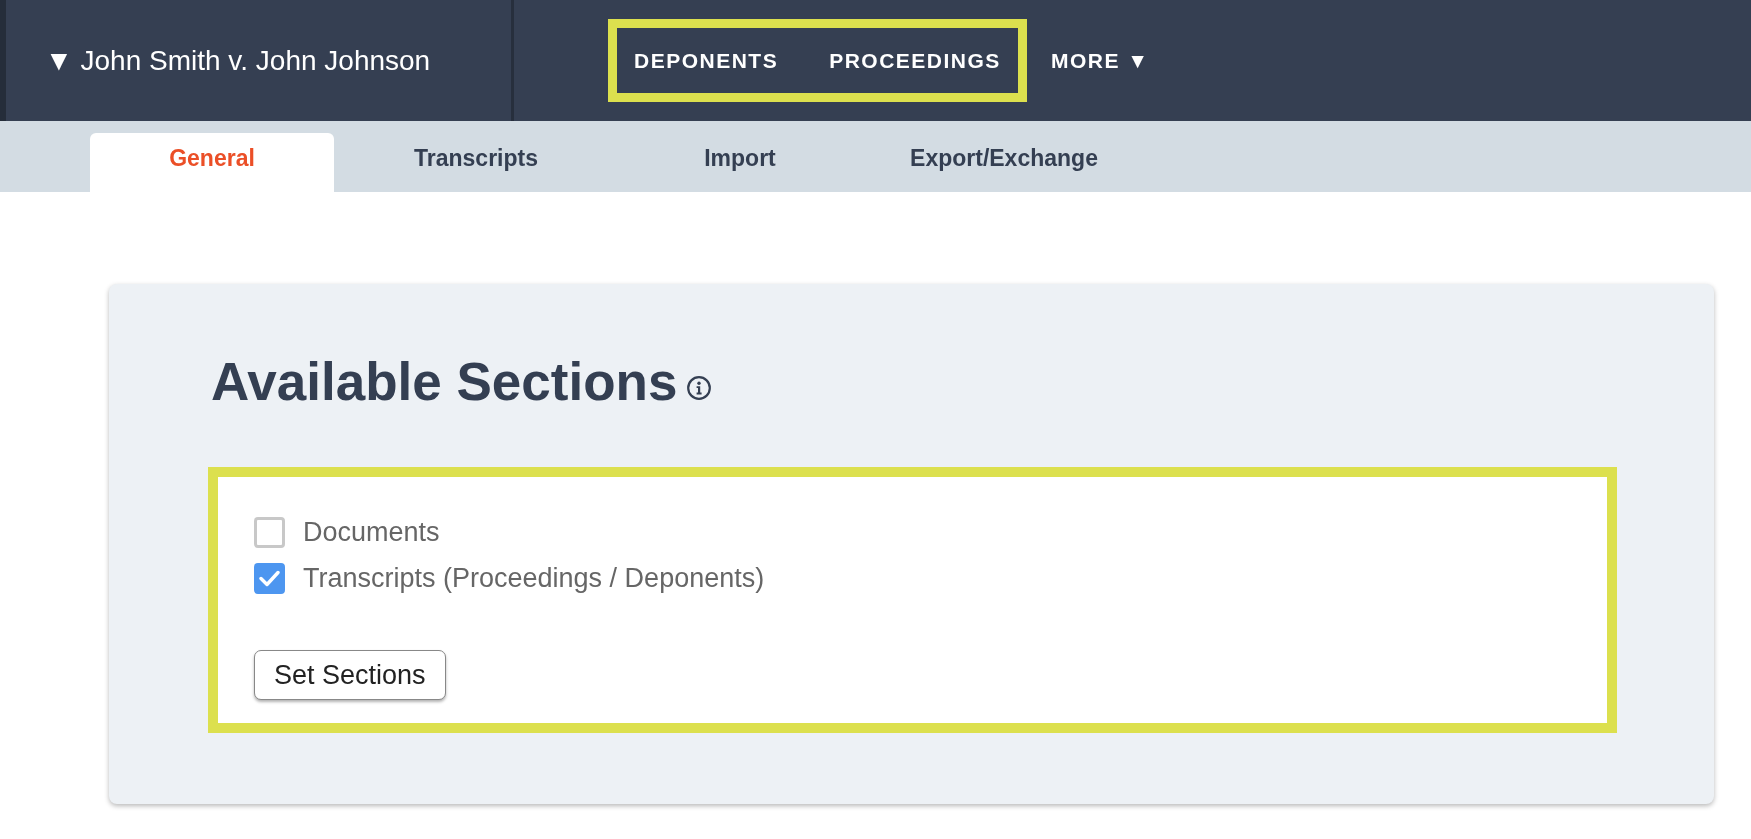  Describe the element at coordinates (212, 162) in the screenshot. I see `tab: General` at that location.